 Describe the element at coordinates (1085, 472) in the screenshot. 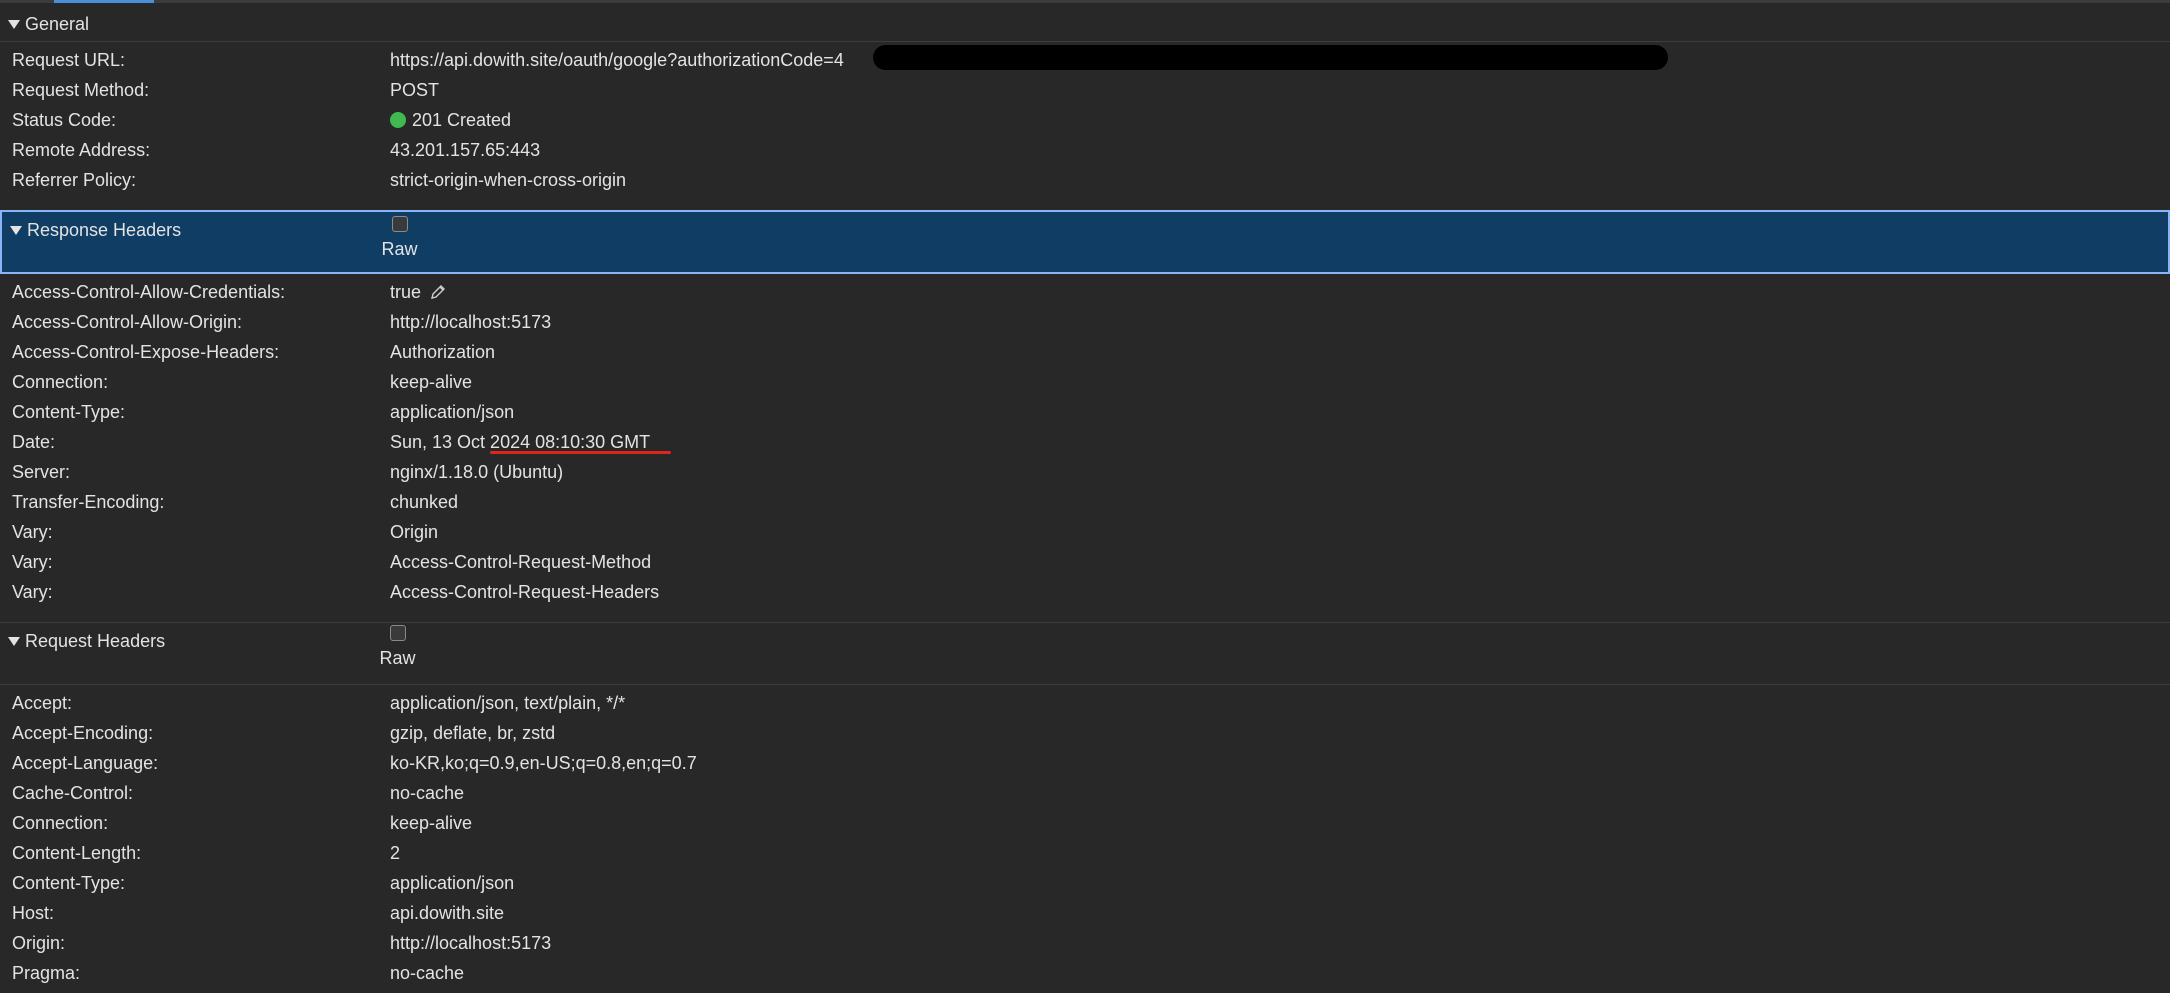

I see `response-header-row: Server: nginx/1.18.0 (Ubuntu)` at that location.